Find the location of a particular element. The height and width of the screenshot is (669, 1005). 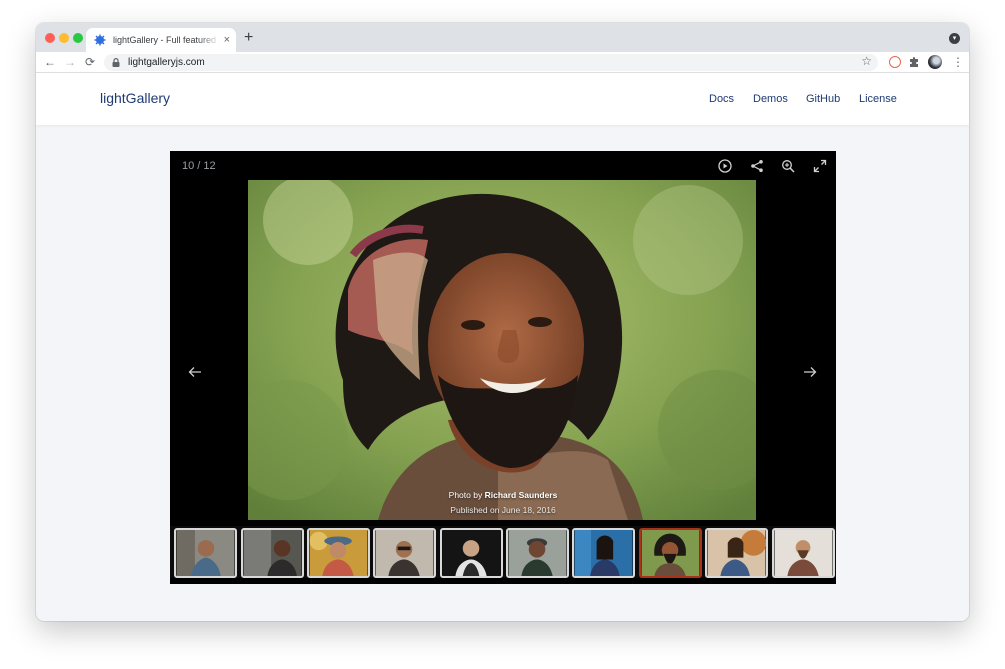

extensions-puzzle-icon is located at coordinates (914, 62).